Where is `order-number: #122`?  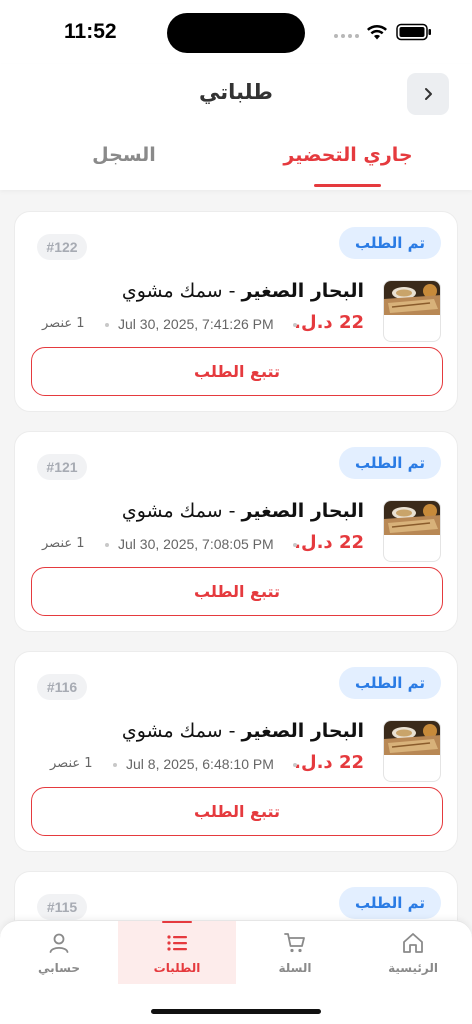 order-number: #122 is located at coordinates (62, 247).